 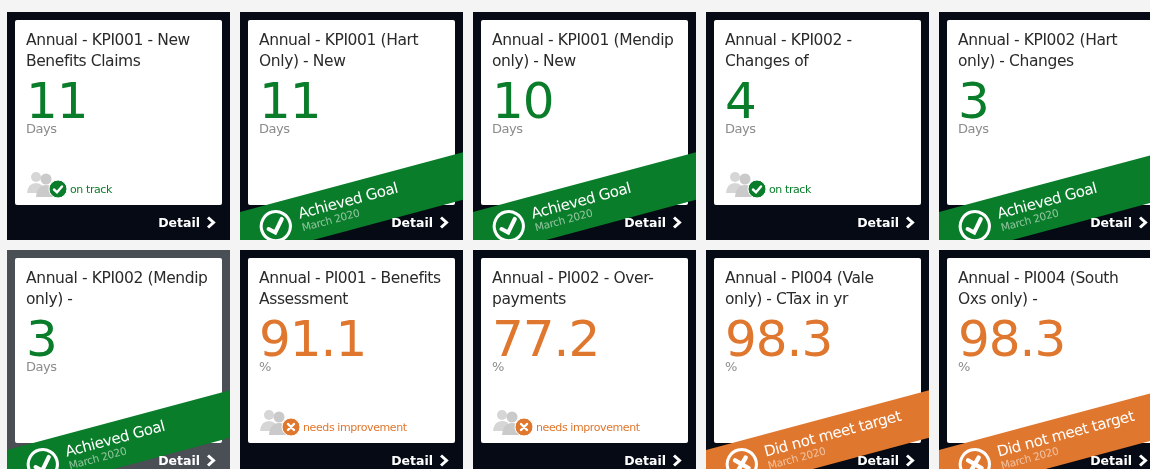 What do you see at coordinates (1038, 51) in the screenshot?
I see `kpi-title: Annual - KPI002 (Hart only) - Changes` at bounding box center [1038, 51].